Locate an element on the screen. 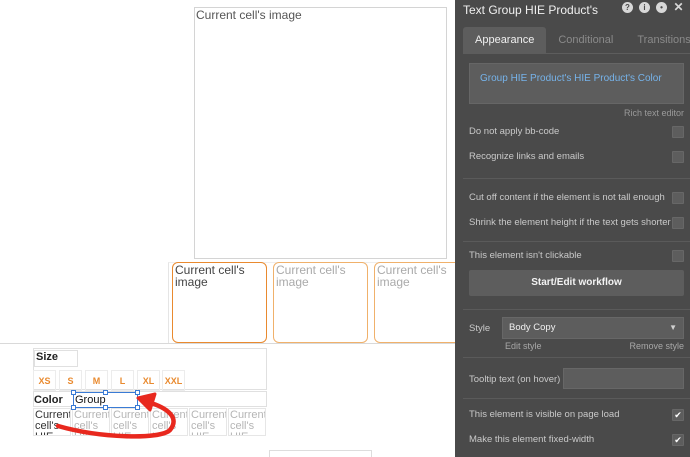 The width and height of the screenshot is (690, 457). checkbox-cut-off-content is located at coordinates (678, 198).